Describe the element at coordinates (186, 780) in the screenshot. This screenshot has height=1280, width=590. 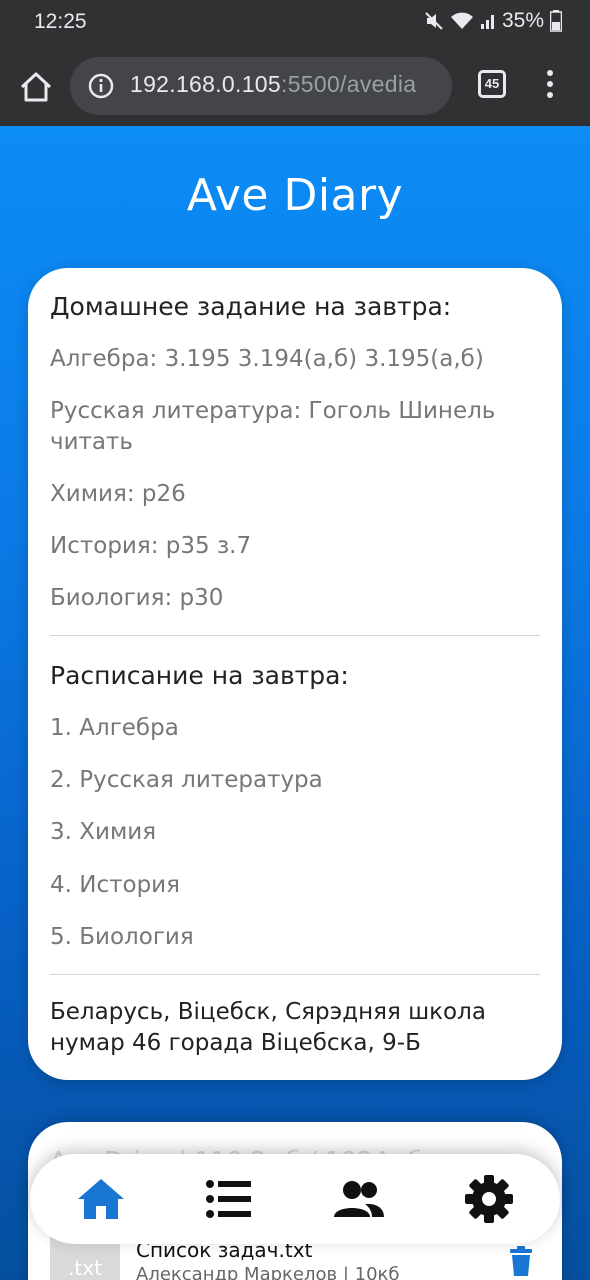
I see `schedule-item: 2. Русская литература` at that location.